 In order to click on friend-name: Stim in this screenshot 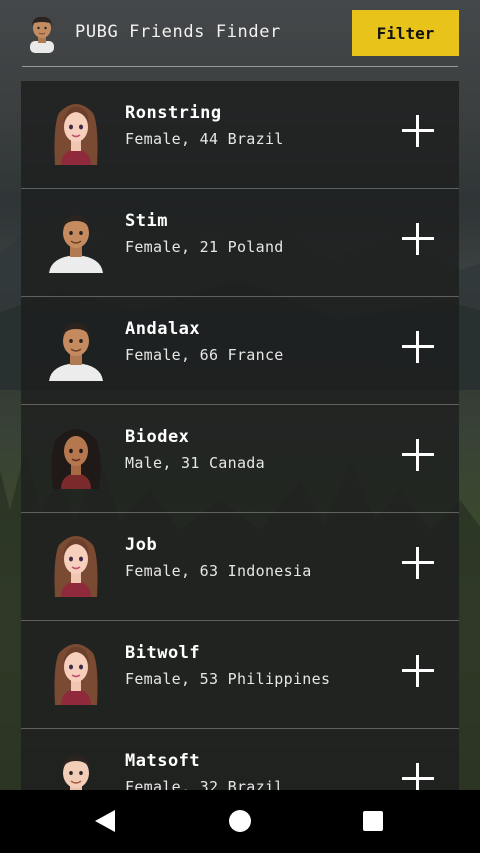, I will do `click(146, 221)`.